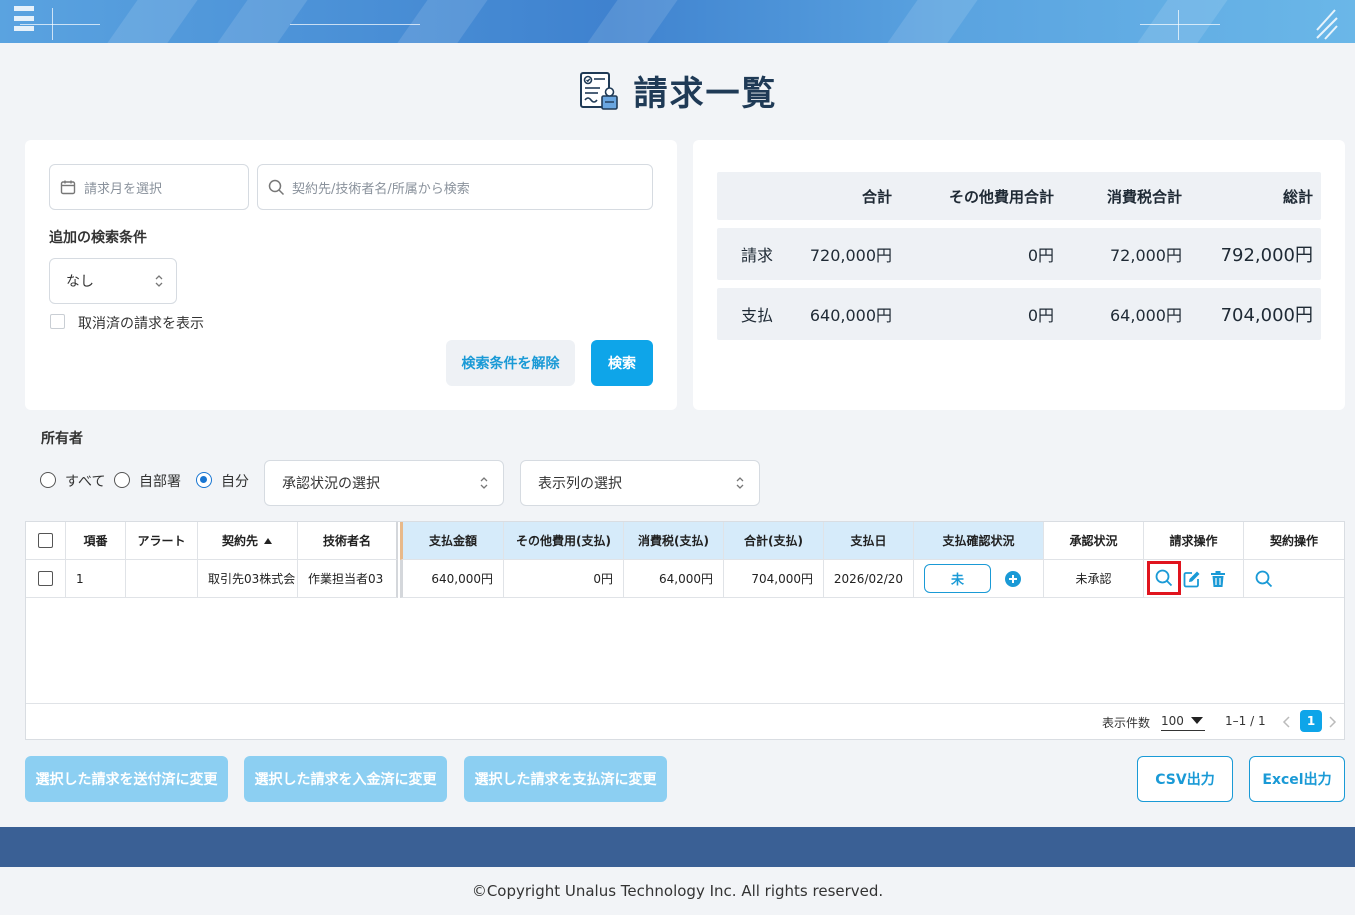 This screenshot has height=915, width=1355. Describe the element at coordinates (1294, 579) in the screenshot. I see `row-contract-ops` at that location.